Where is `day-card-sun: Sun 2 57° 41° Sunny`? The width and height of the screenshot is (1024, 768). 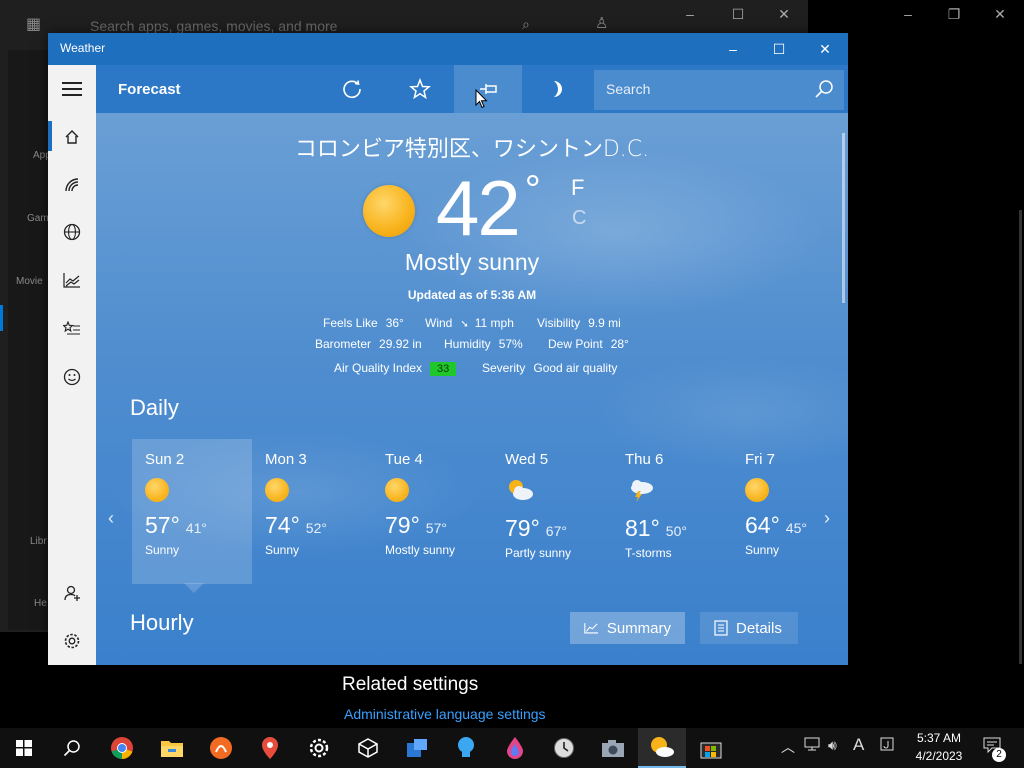
day-card-sun: Sun 2 57° 41° Sunny is located at coordinates (192, 511).